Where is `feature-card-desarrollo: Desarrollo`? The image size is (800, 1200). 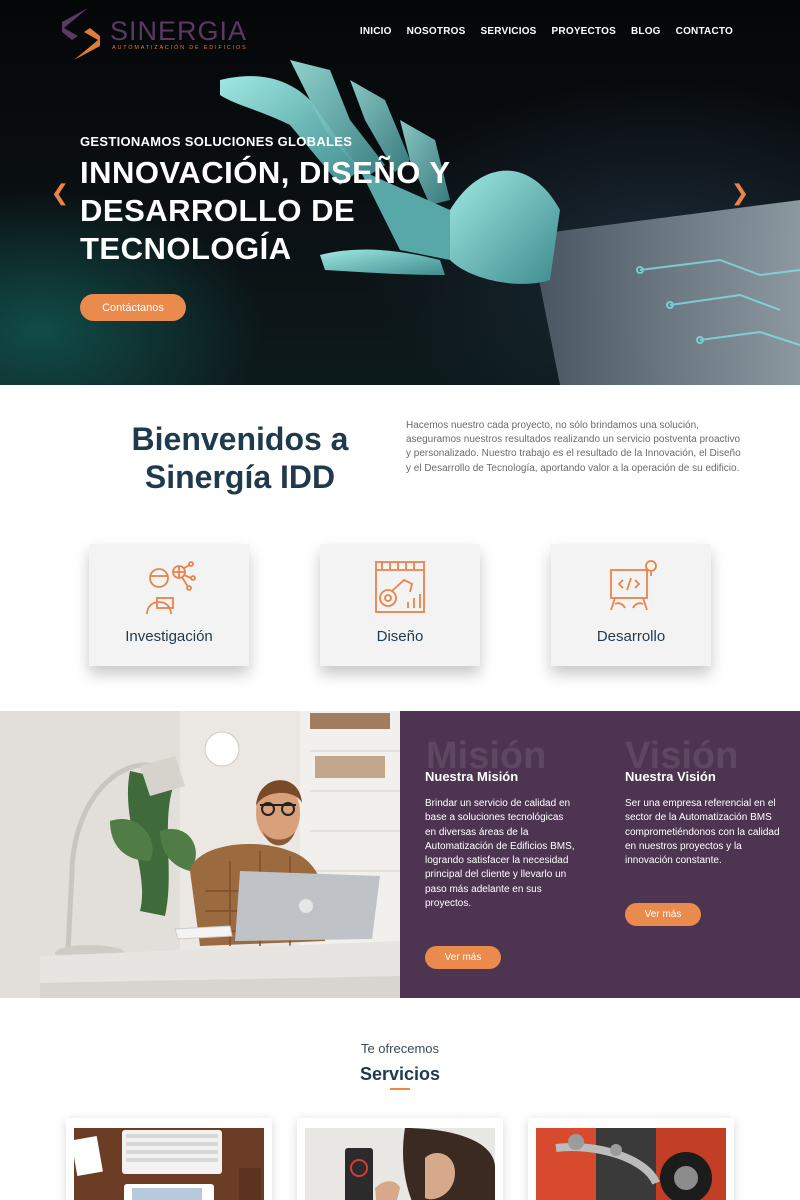 feature-card-desarrollo: Desarrollo is located at coordinates (631, 605).